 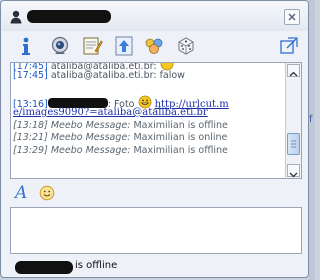 I want to click on info-icon, so click(x=26, y=46).